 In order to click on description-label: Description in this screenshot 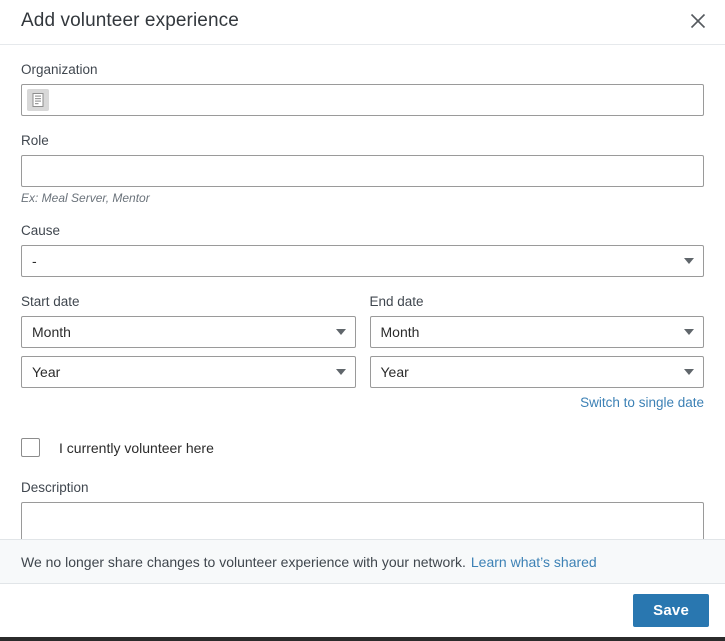, I will do `click(55, 487)`.